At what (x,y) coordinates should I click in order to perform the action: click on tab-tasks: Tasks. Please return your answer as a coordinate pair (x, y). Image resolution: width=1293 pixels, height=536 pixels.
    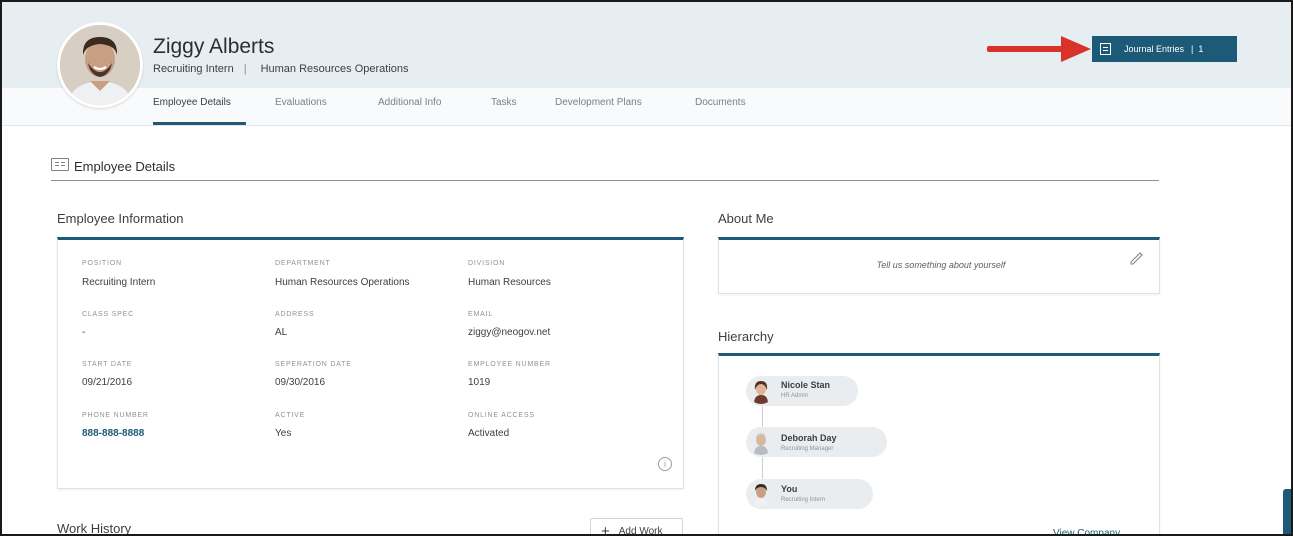
    Looking at the image, I should click on (504, 102).